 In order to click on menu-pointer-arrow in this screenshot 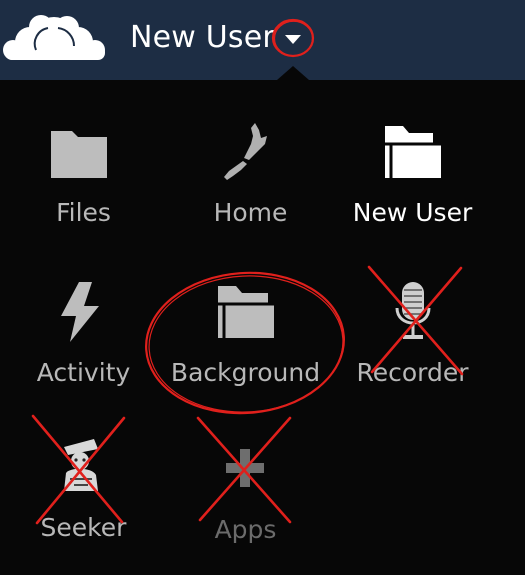, I will do `click(293, 73)`.